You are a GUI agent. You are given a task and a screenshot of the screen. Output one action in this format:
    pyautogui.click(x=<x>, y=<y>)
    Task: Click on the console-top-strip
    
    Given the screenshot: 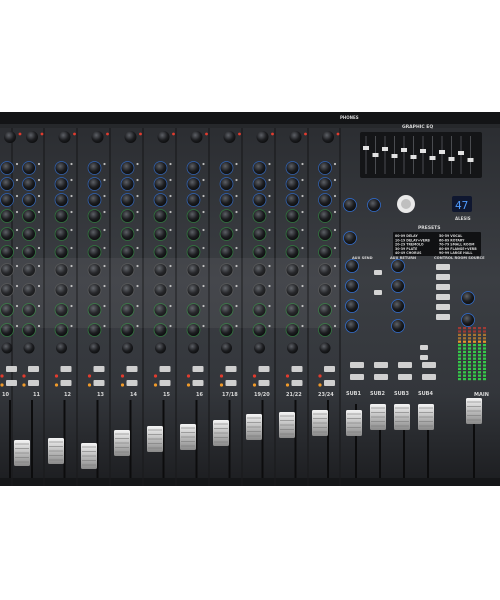 What is the action you would take?
    pyautogui.click(x=250, y=118)
    